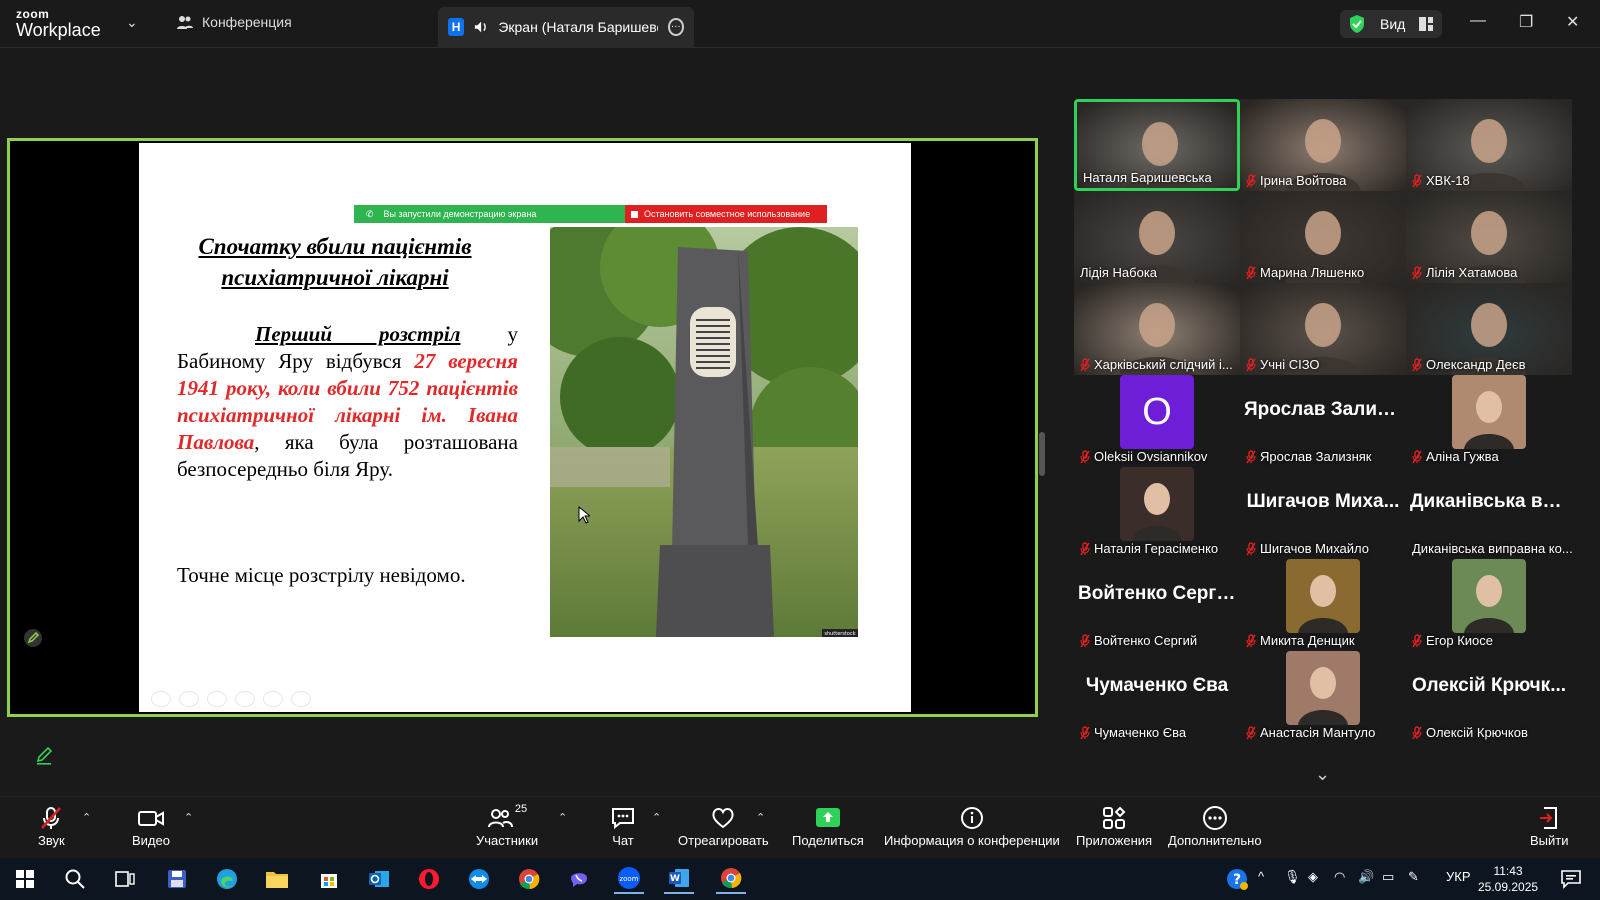  What do you see at coordinates (301, 699) in the screenshot?
I see `more-tools-icon` at bounding box center [301, 699].